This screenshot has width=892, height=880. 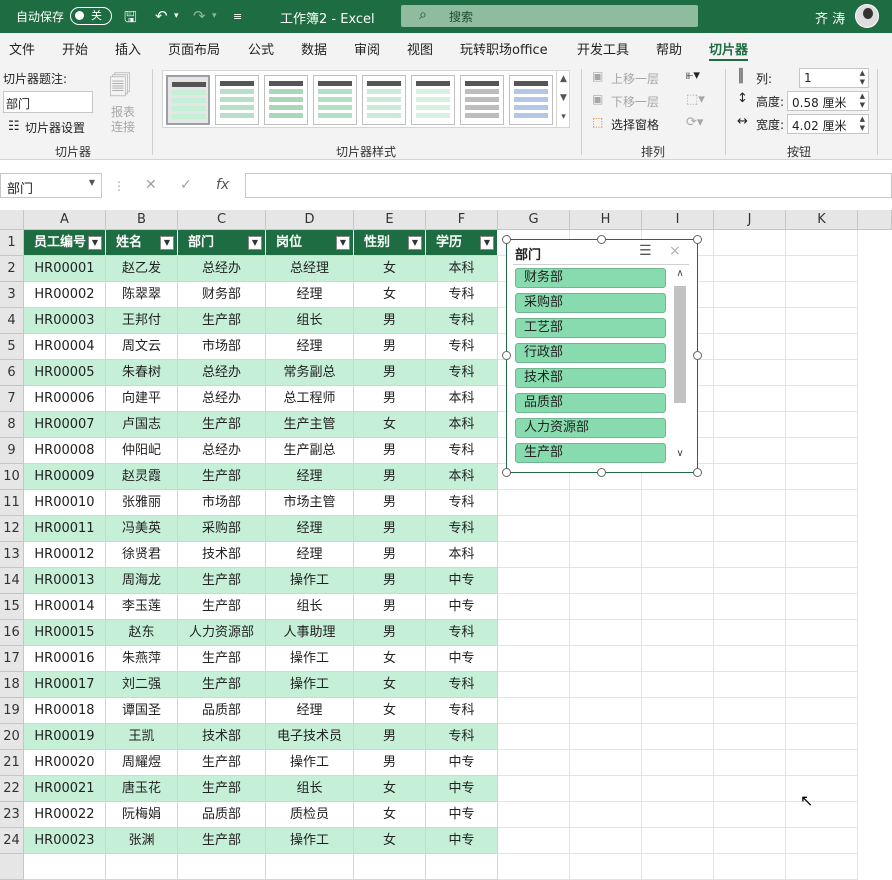 I want to click on tab-view: 视图, so click(x=420, y=48).